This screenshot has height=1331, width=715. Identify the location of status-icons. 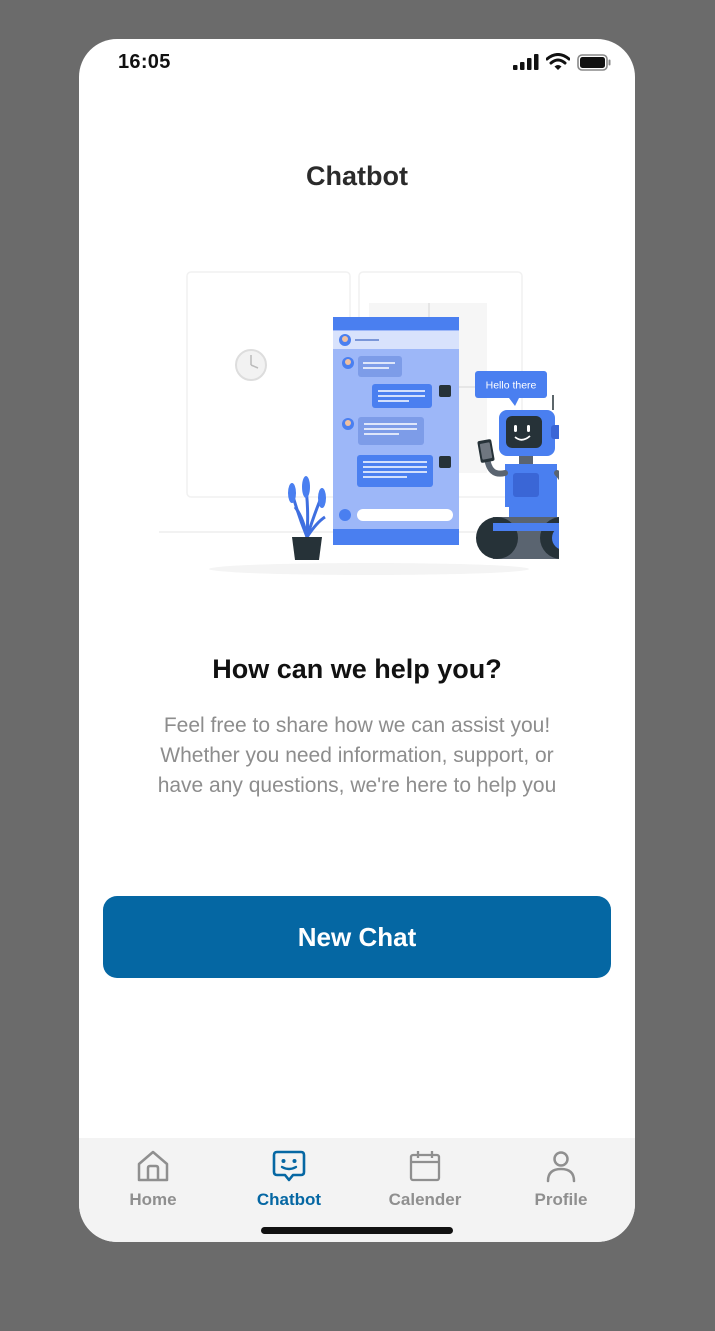
(562, 62).